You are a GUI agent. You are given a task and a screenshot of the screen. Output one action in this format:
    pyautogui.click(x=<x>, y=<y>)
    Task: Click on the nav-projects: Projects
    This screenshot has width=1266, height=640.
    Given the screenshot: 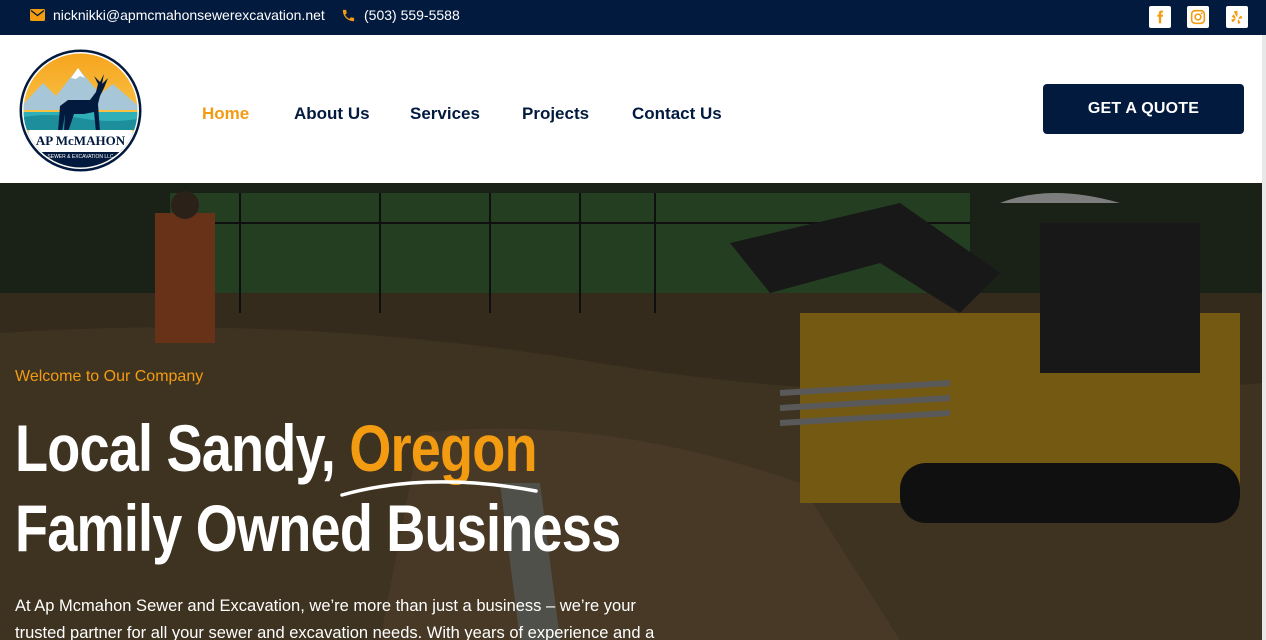 What is the action you would take?
    pyautogui.click(x=555, y=114)
    